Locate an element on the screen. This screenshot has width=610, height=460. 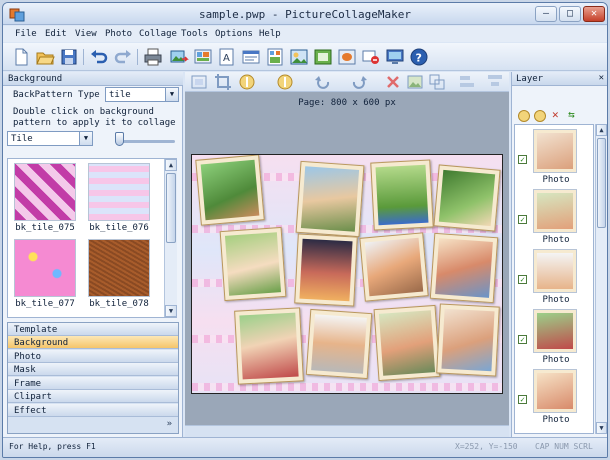
web-icon is located at coordinates (395, 57).